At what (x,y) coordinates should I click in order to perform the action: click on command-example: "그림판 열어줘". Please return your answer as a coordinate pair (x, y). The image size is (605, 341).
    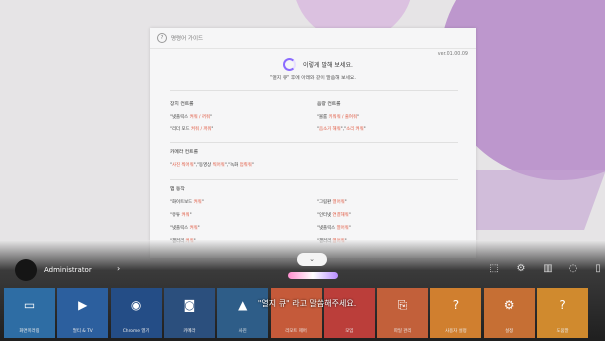
    Looking at the image, I should click on (332, 202).